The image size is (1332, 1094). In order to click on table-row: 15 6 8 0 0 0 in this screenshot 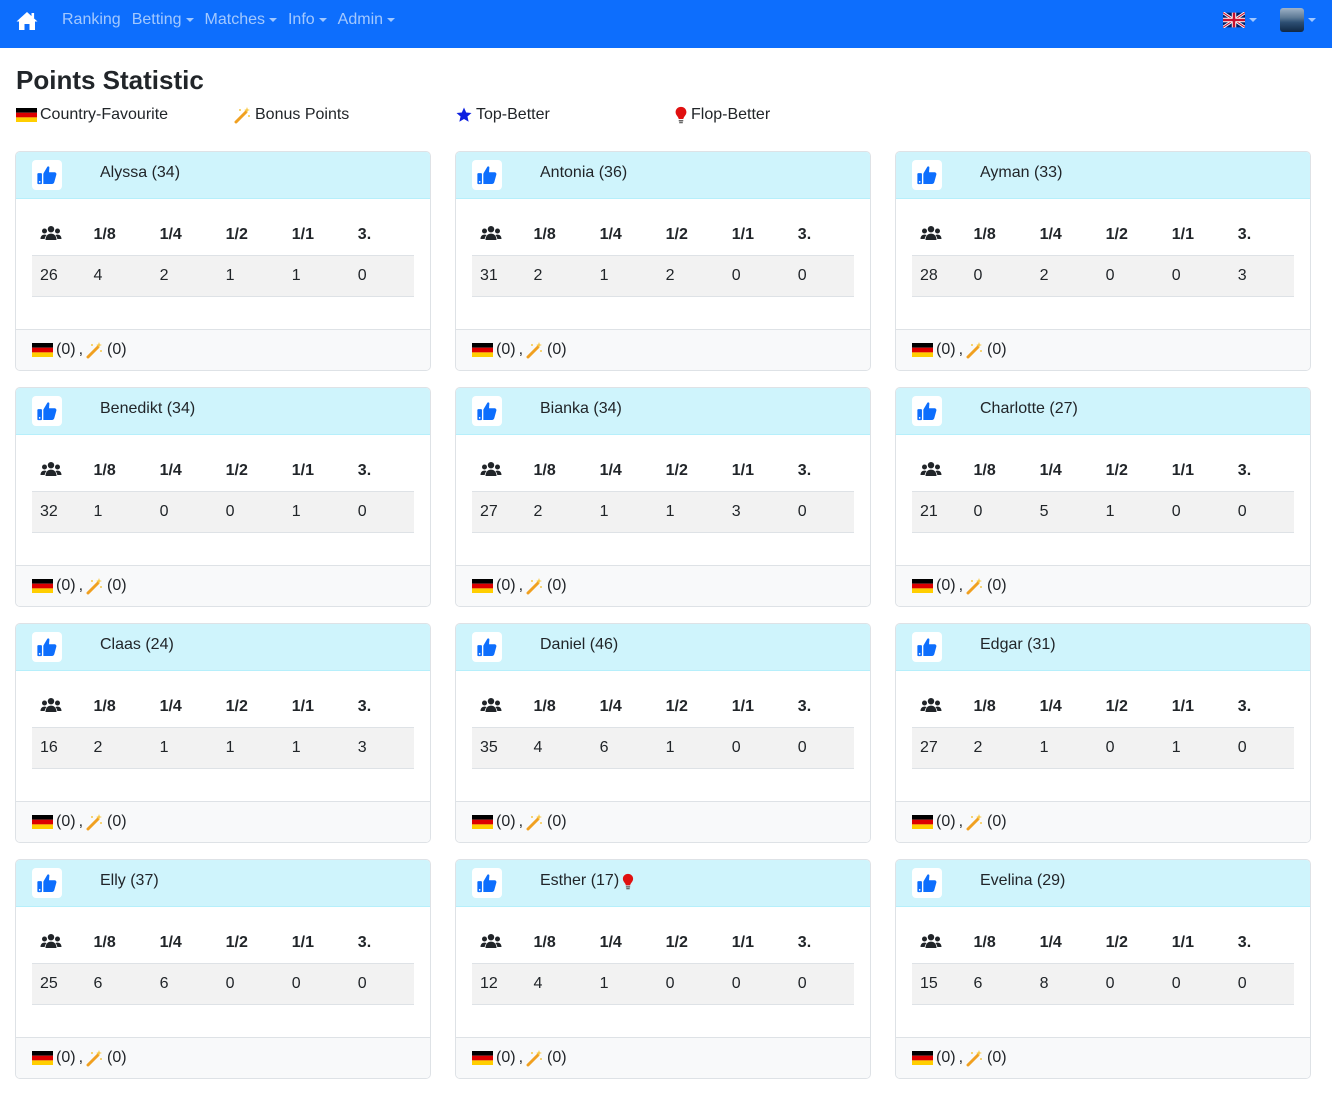, I will do `click(1103, 984)`.